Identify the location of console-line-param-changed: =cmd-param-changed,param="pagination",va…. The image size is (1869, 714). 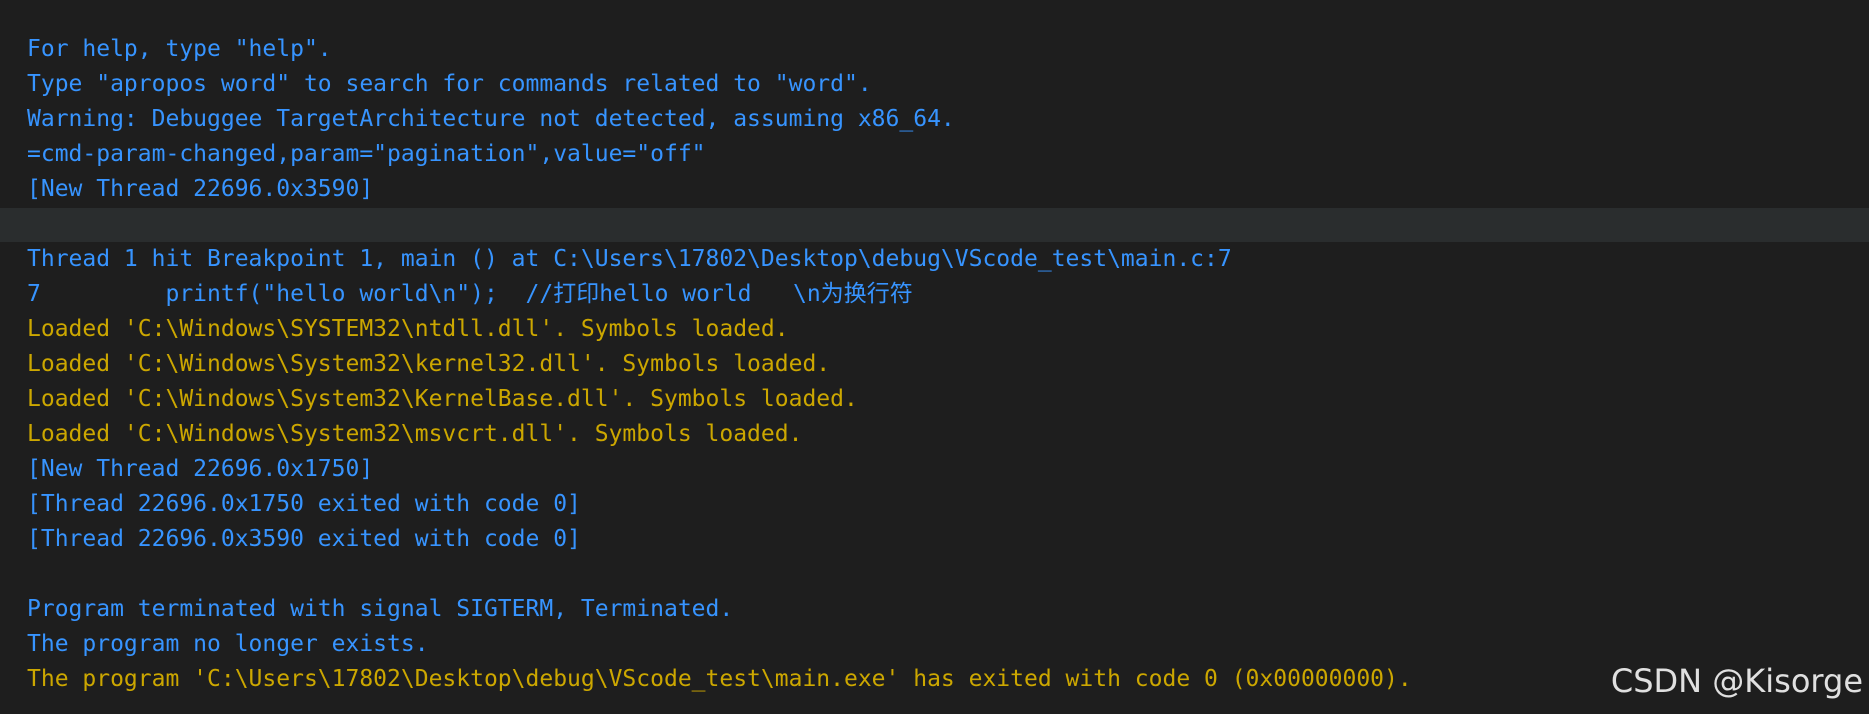
(366, 154).